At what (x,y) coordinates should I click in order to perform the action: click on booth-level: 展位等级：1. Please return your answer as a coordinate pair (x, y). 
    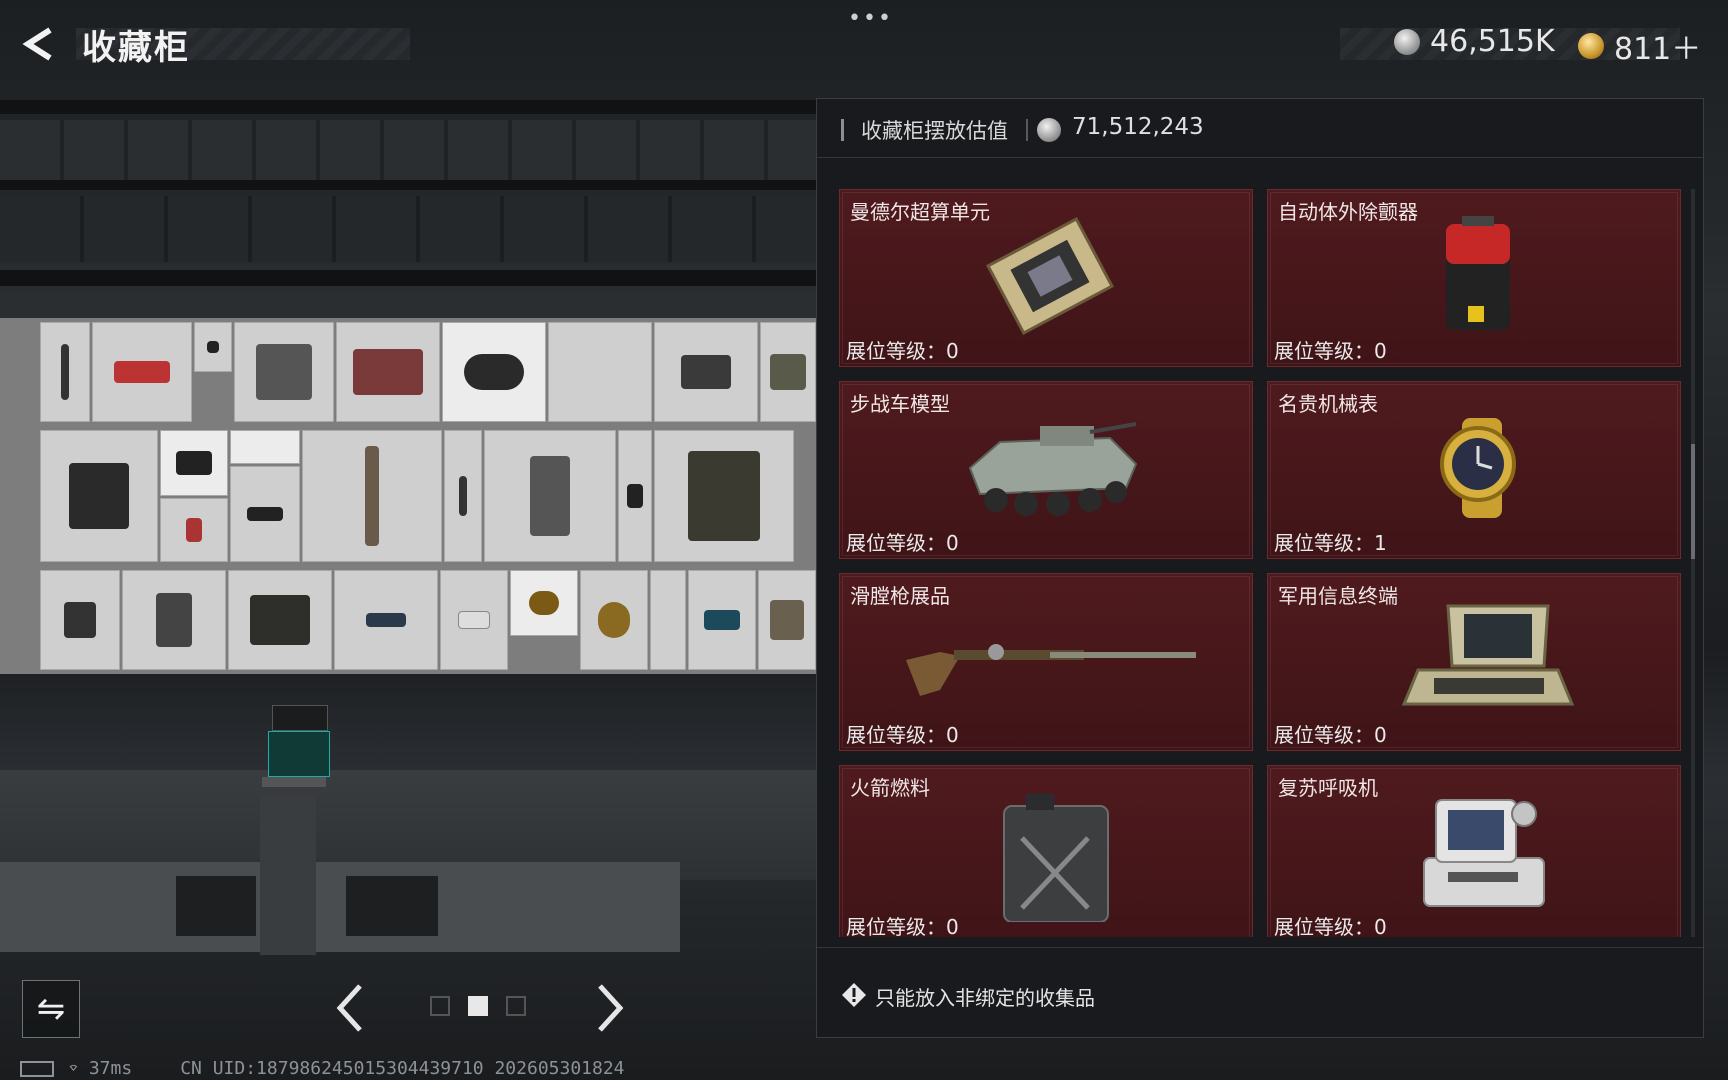
    Looking at the image, I should click on (1330, 543).